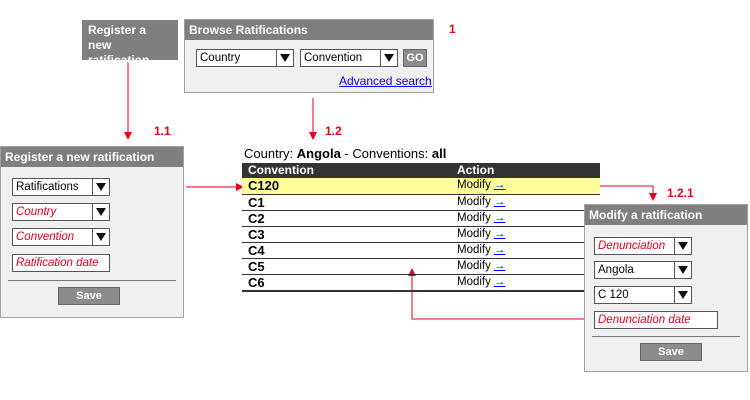 The image size is (750, 400). Describe the element at coordinates (680, 193) in the screenshot. I see `step-number-modify: 1.2.1` at that location.